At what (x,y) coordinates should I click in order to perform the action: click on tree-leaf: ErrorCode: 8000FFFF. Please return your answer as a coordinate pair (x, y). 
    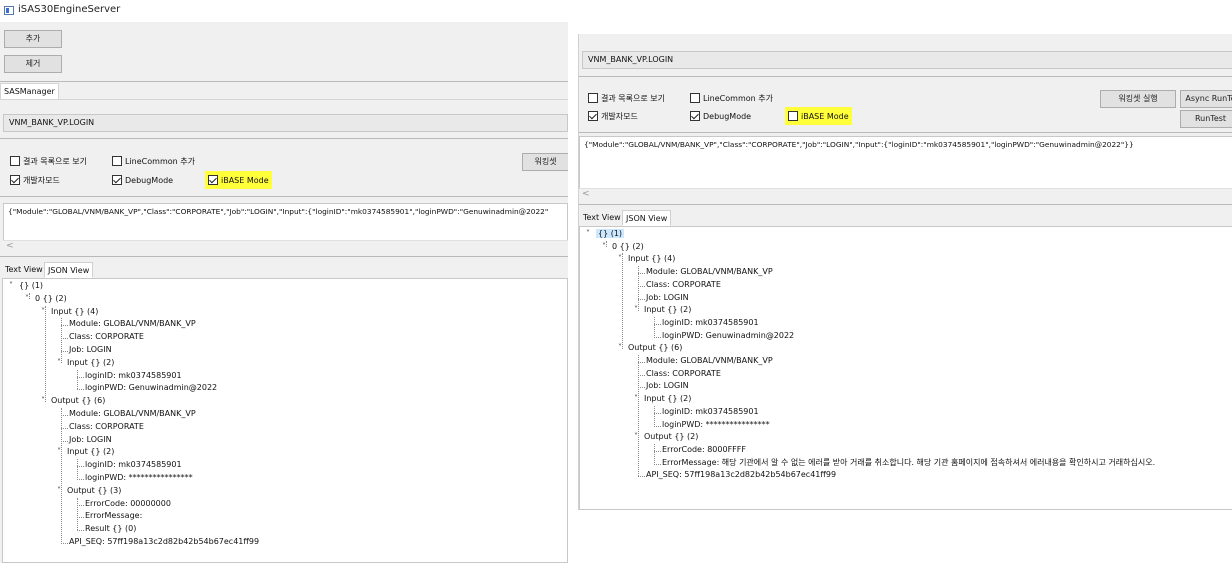
    Looking at the image, I should click on (704, 450).